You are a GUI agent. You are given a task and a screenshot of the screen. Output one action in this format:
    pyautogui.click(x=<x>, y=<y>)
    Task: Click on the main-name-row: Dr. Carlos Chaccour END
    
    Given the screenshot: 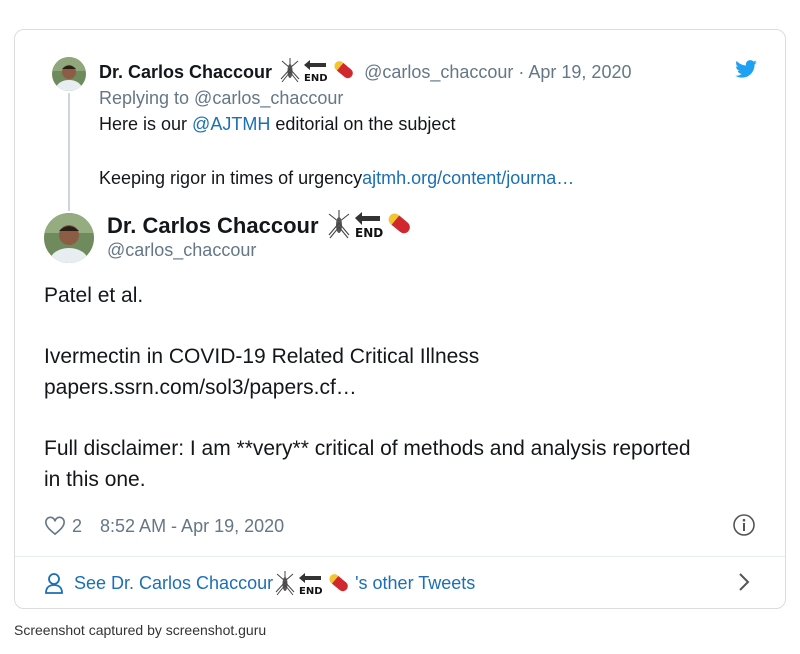 What is the action you would take?
    pyautogui.click(x=262, y=226)
    